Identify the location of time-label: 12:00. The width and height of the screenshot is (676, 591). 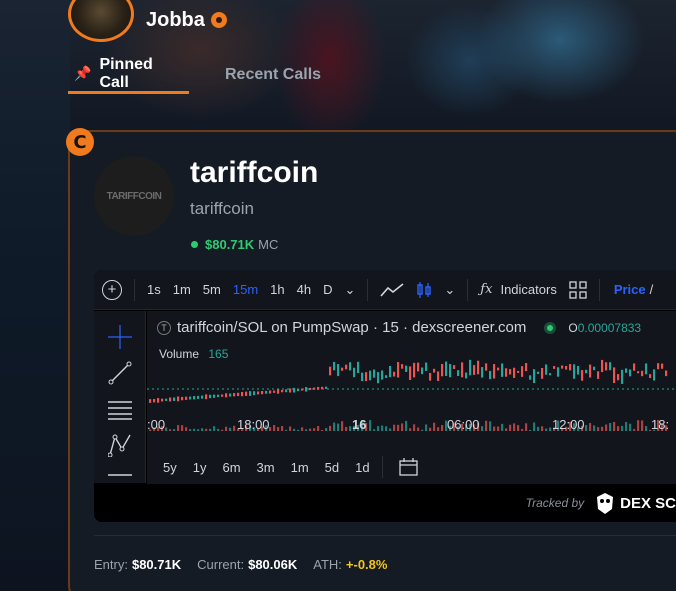
(568, 424).